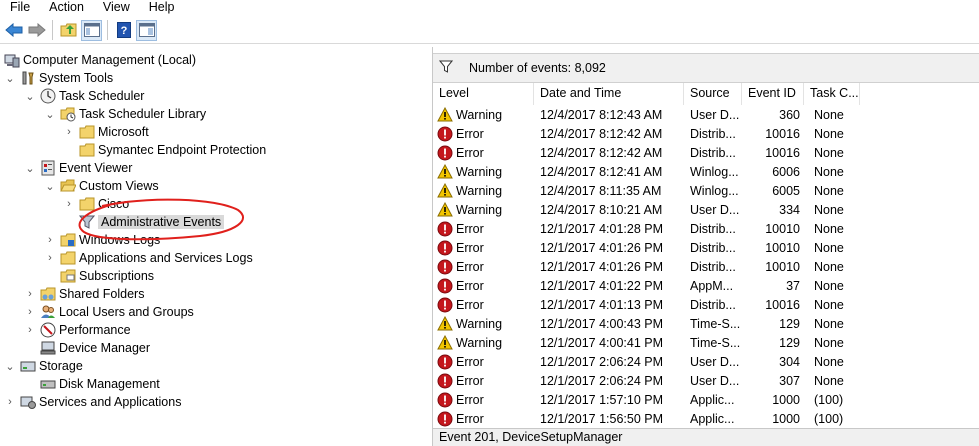 The image size is (979, 446). Describe the element at coordinates (428, 246) in the screenshot. I see `tree-splitter` at that location.